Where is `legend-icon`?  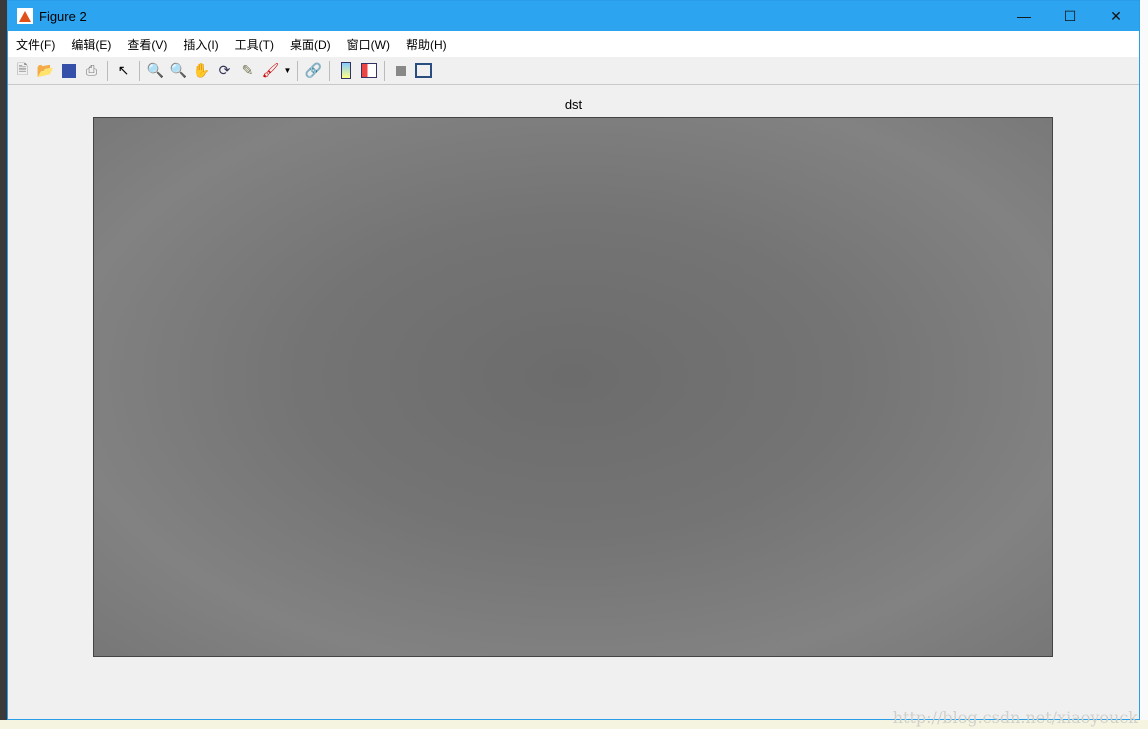 legend-icon is located at coordinates (369, 71).